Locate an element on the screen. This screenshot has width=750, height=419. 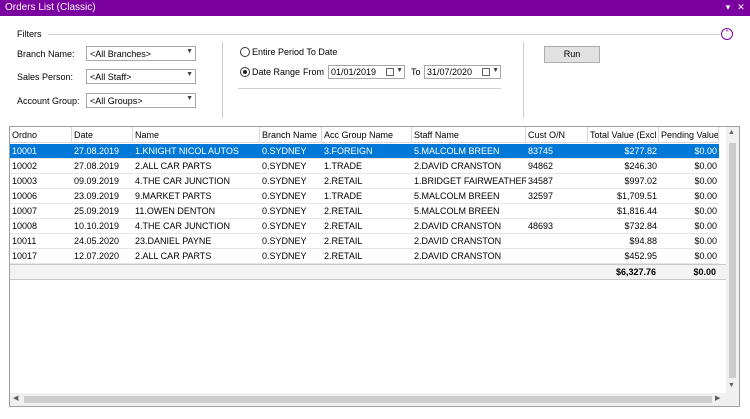
account-group-select: <All Groups> ▼ is located at coordinates (141, 100).